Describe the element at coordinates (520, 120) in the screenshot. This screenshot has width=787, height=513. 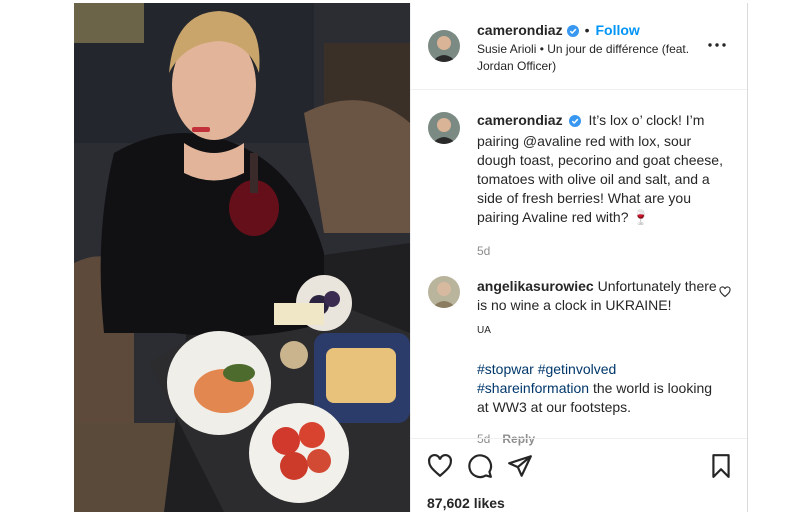
I see `caption-username: camerondiaz` at that location.